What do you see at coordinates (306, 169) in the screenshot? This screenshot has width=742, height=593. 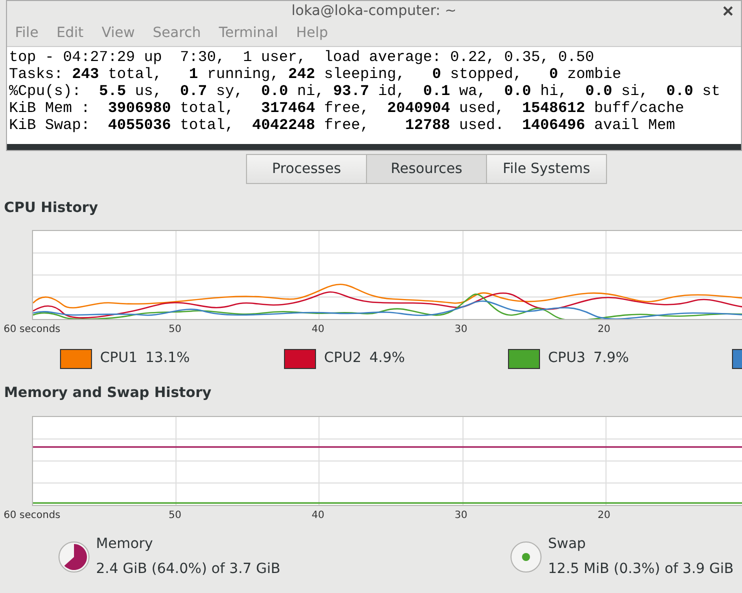 I see `tab: Processes` at bounding box center [306, 169].